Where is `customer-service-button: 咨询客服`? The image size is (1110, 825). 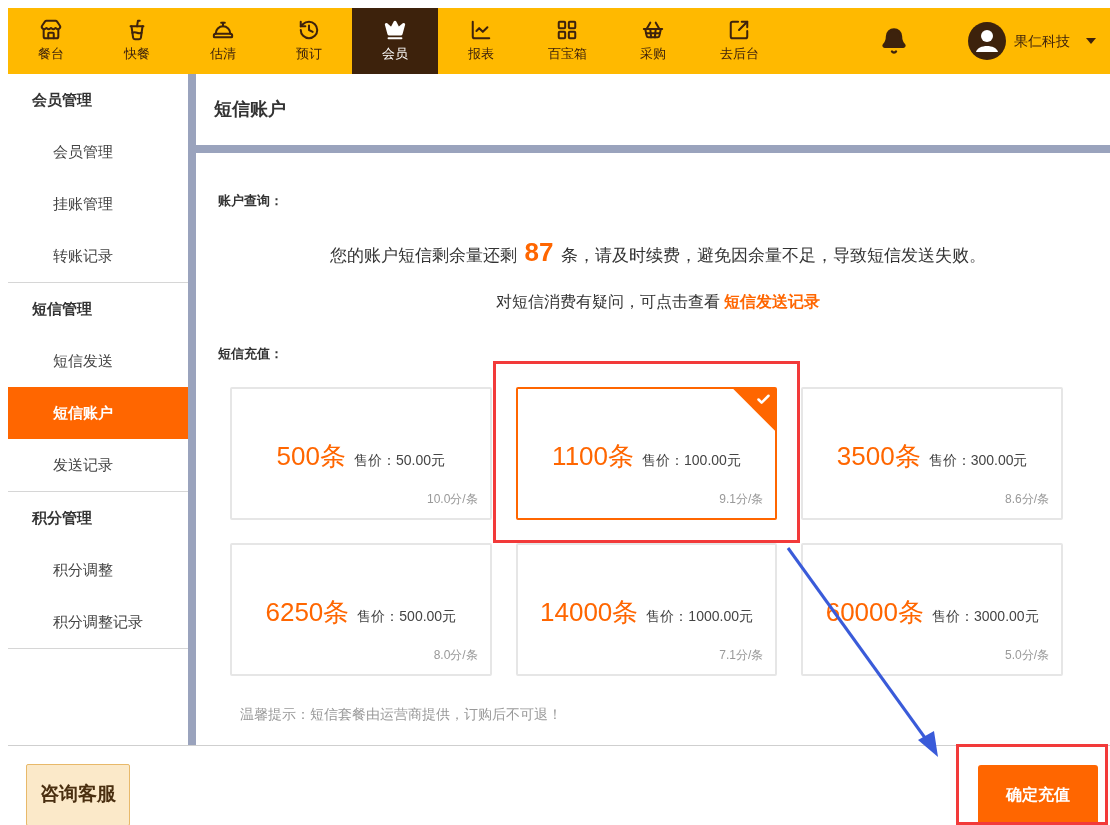 customer-service-button: 咨询客服 is located at coordinates (78, 794).